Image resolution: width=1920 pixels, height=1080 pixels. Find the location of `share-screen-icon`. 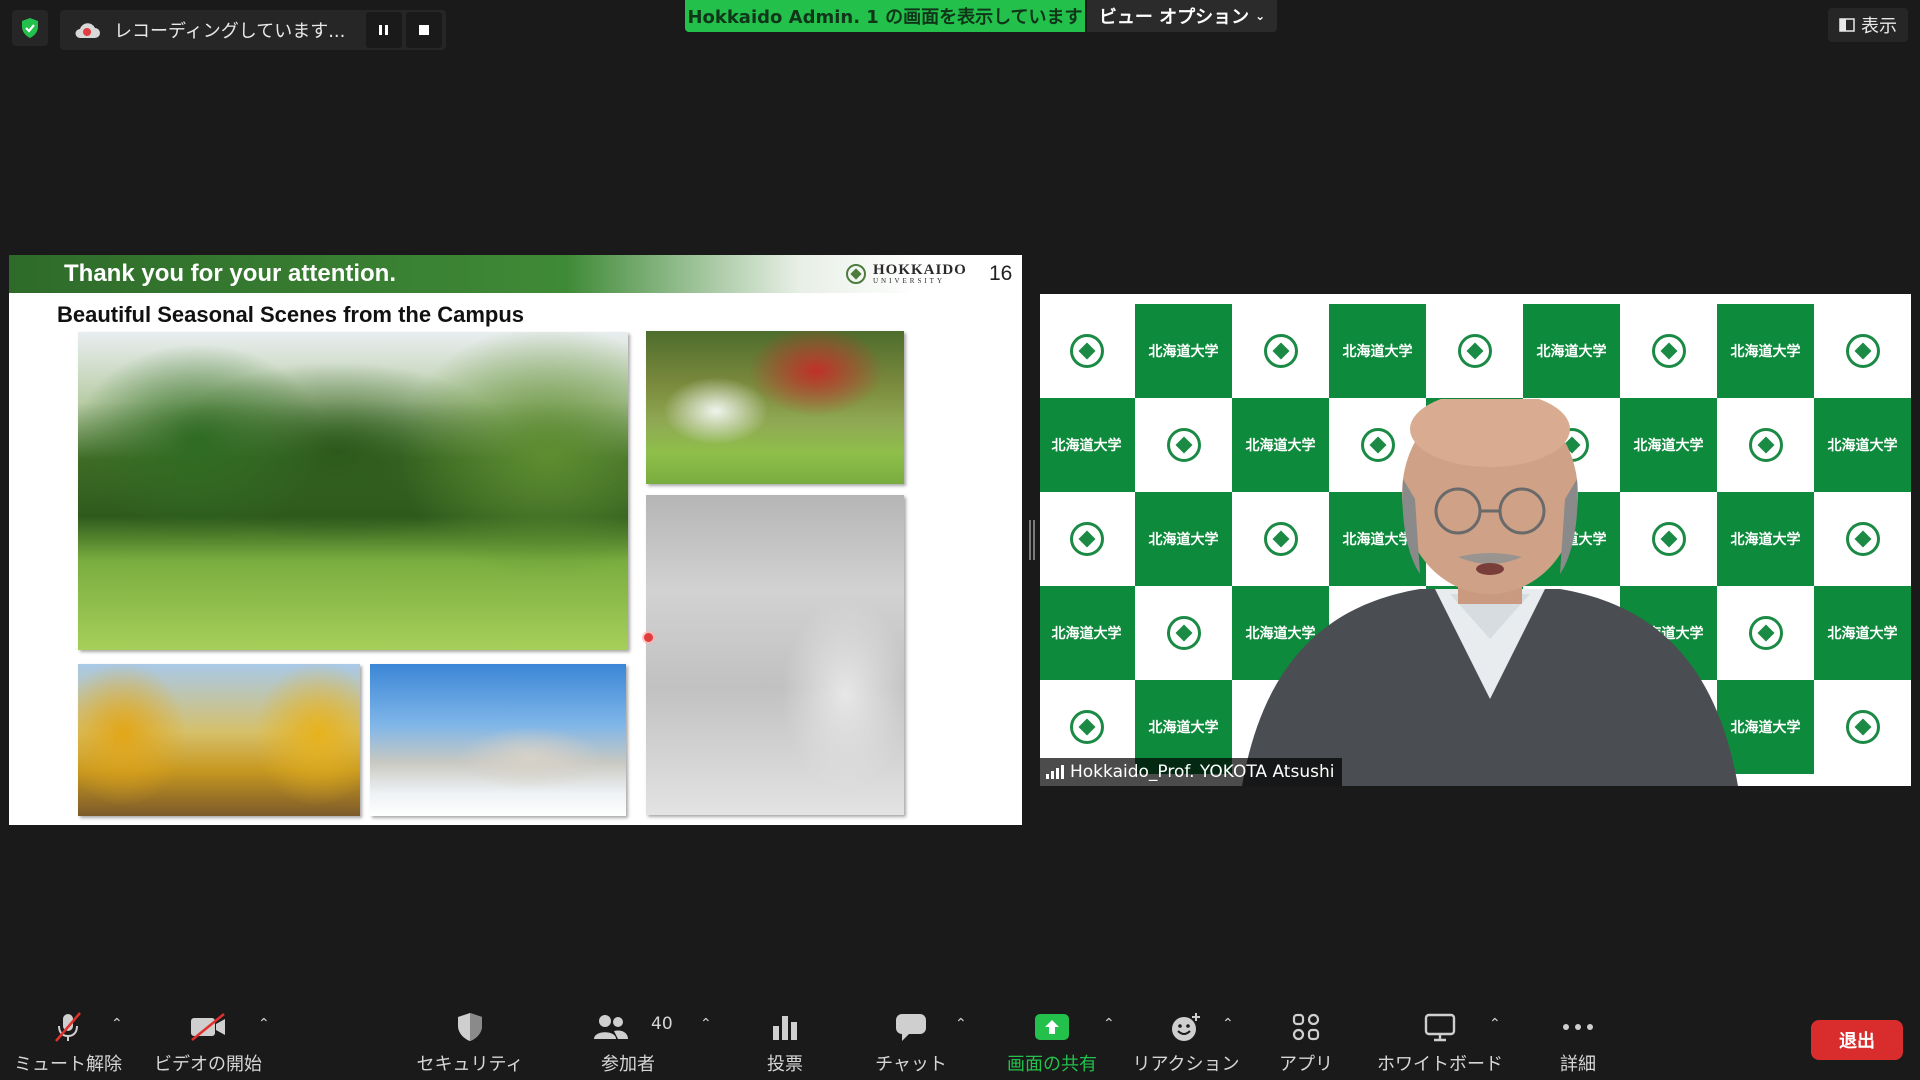

share-screen-icon is located at coordinates (1052, 1027).